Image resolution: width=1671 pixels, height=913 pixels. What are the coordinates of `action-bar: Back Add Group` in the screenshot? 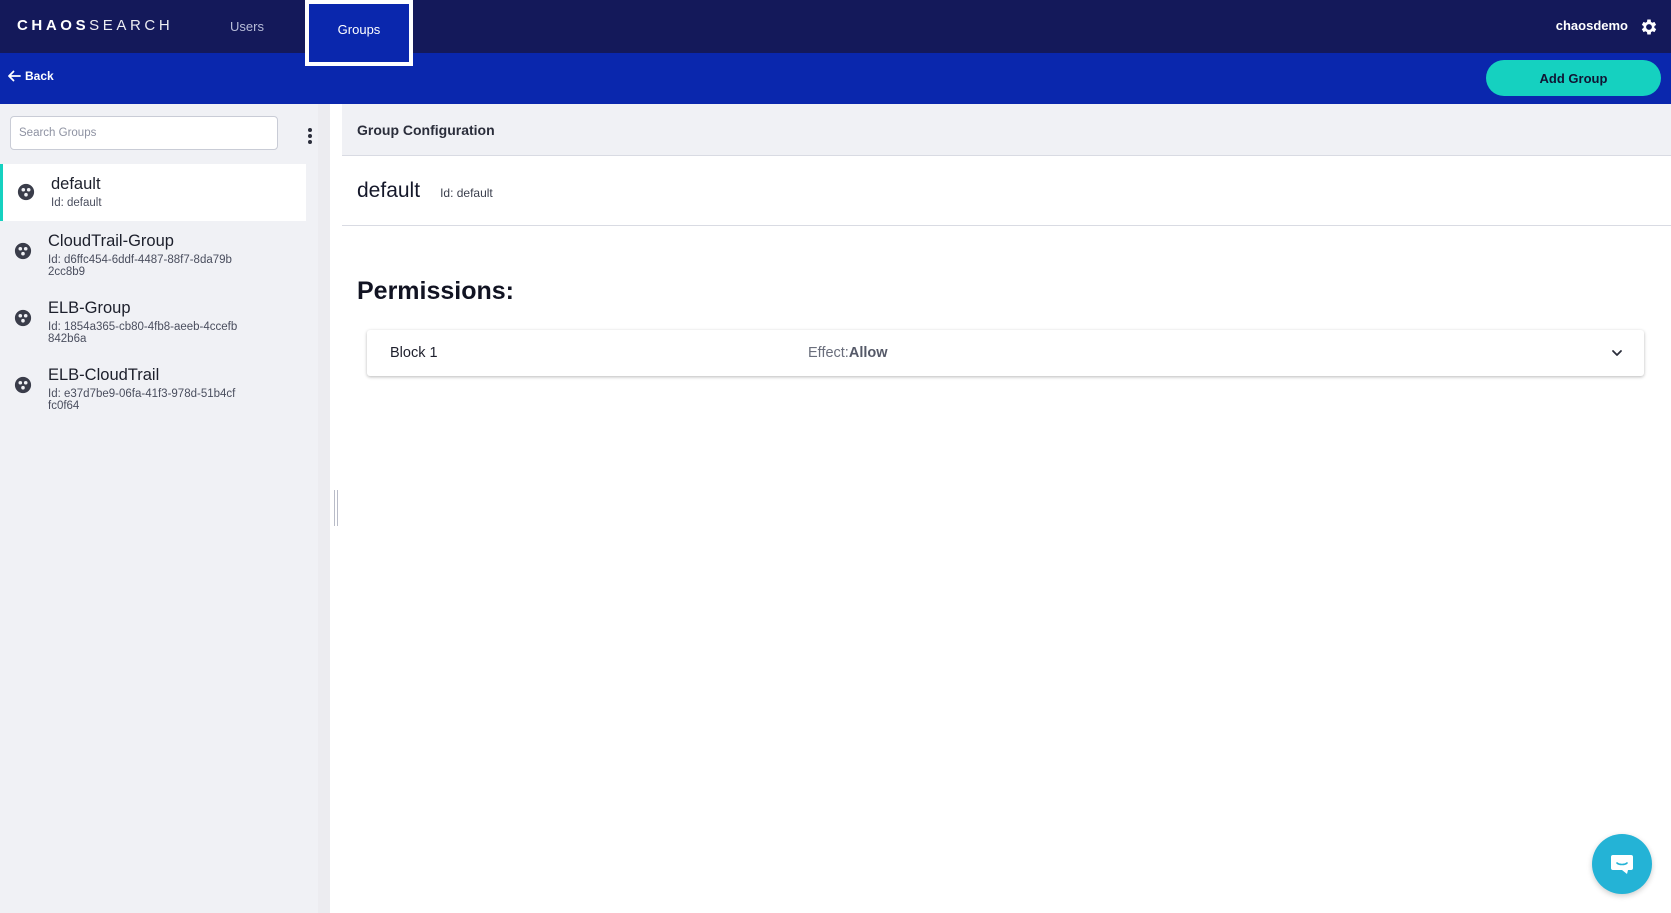 It's located at (835, 78).